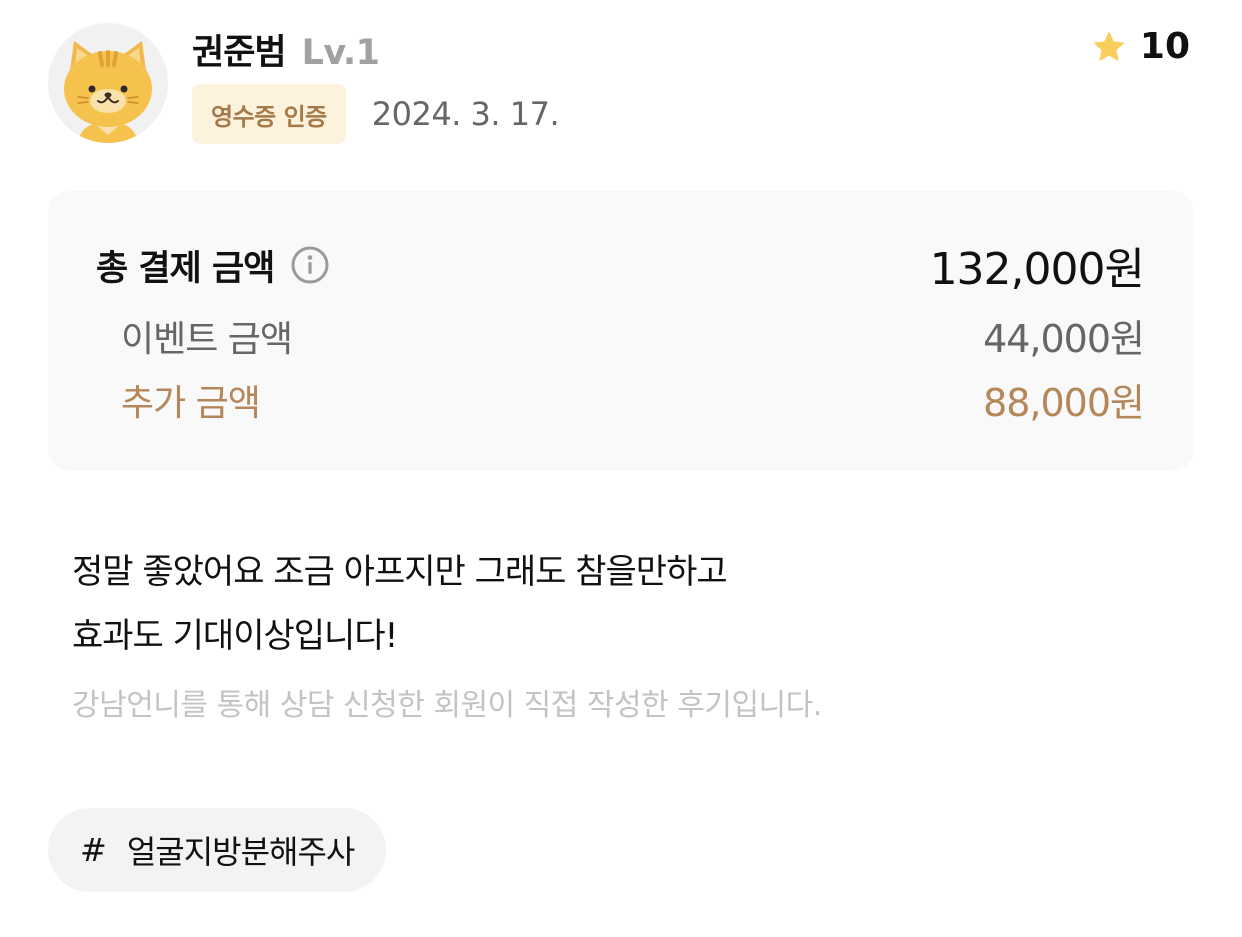  What do you see at coordinates (621, 399) in the screenshot?
I see `payment-extra-row: 추가 금액 88,000원` at bounding box center [621, 399].